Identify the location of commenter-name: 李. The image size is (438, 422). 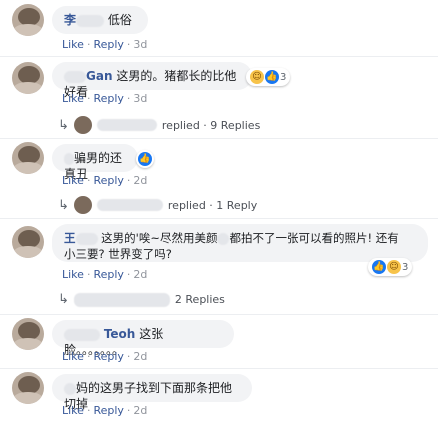
(70, 20).